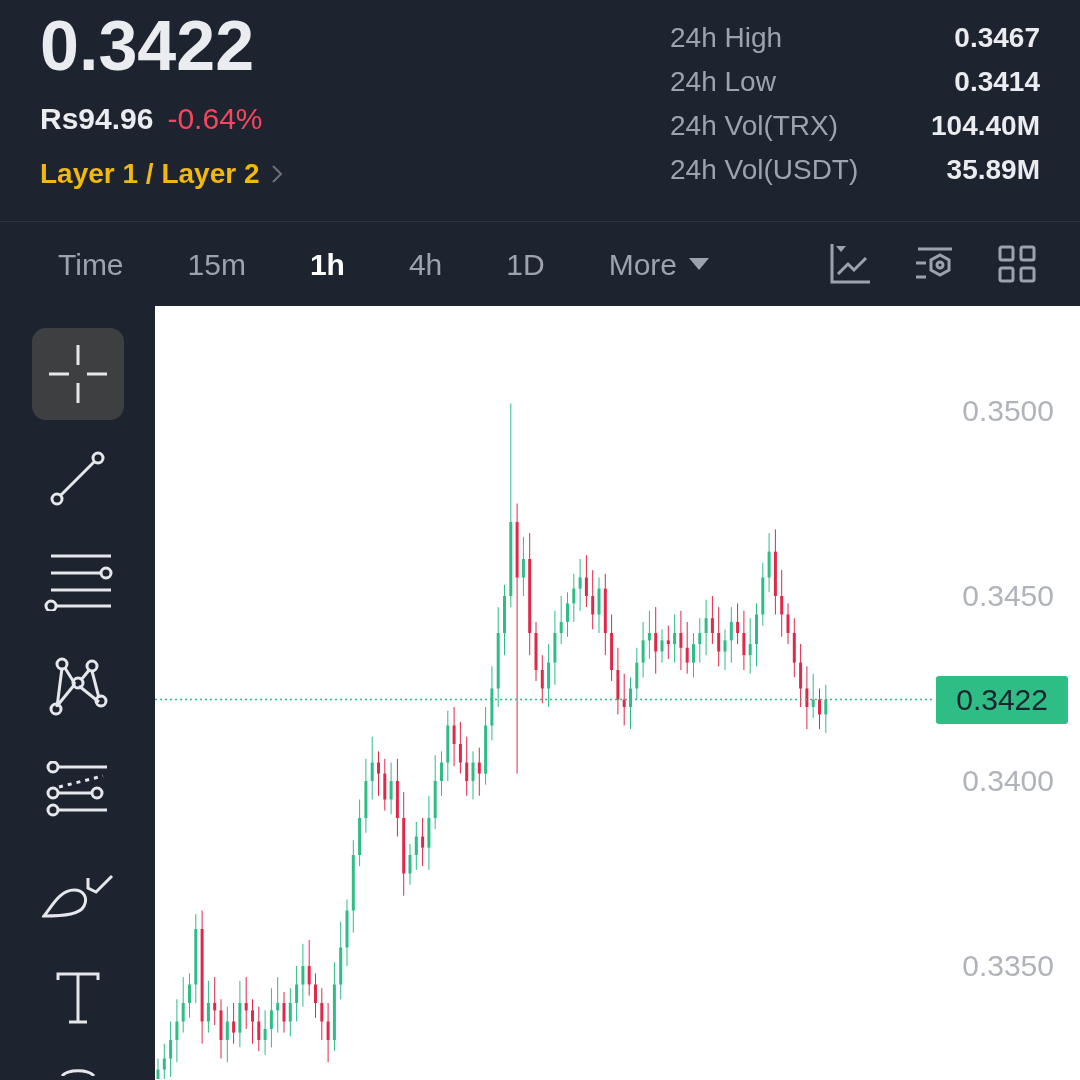  What do you see at coordinates (993, 170) in the screenshot?
I see `stat-value: 35.89M` at bounding box center [993, 170].